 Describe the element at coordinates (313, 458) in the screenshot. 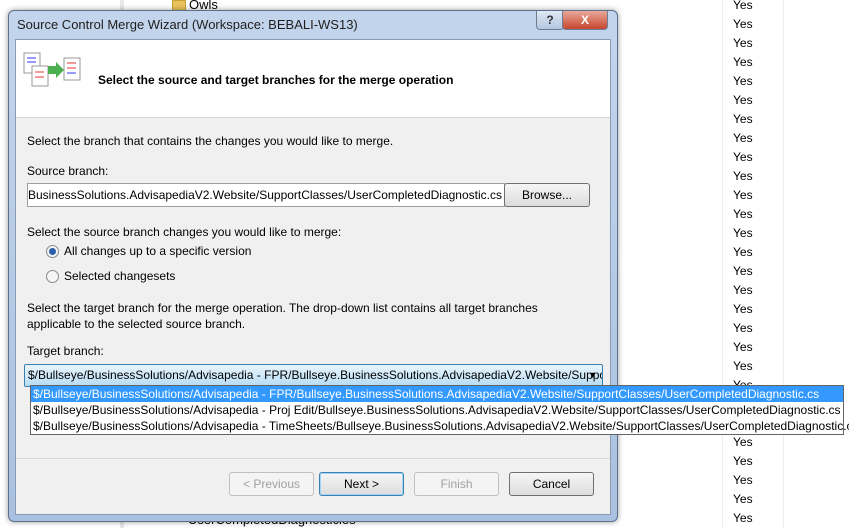

I see `footer-divider` at that location.